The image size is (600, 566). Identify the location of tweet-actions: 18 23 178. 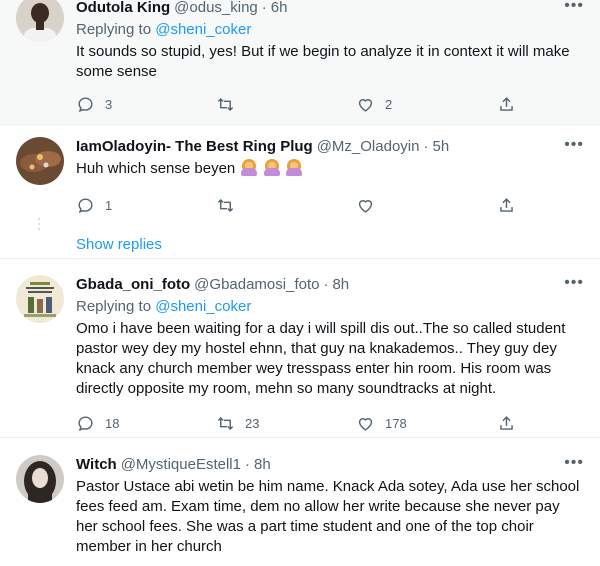
(296, 423).